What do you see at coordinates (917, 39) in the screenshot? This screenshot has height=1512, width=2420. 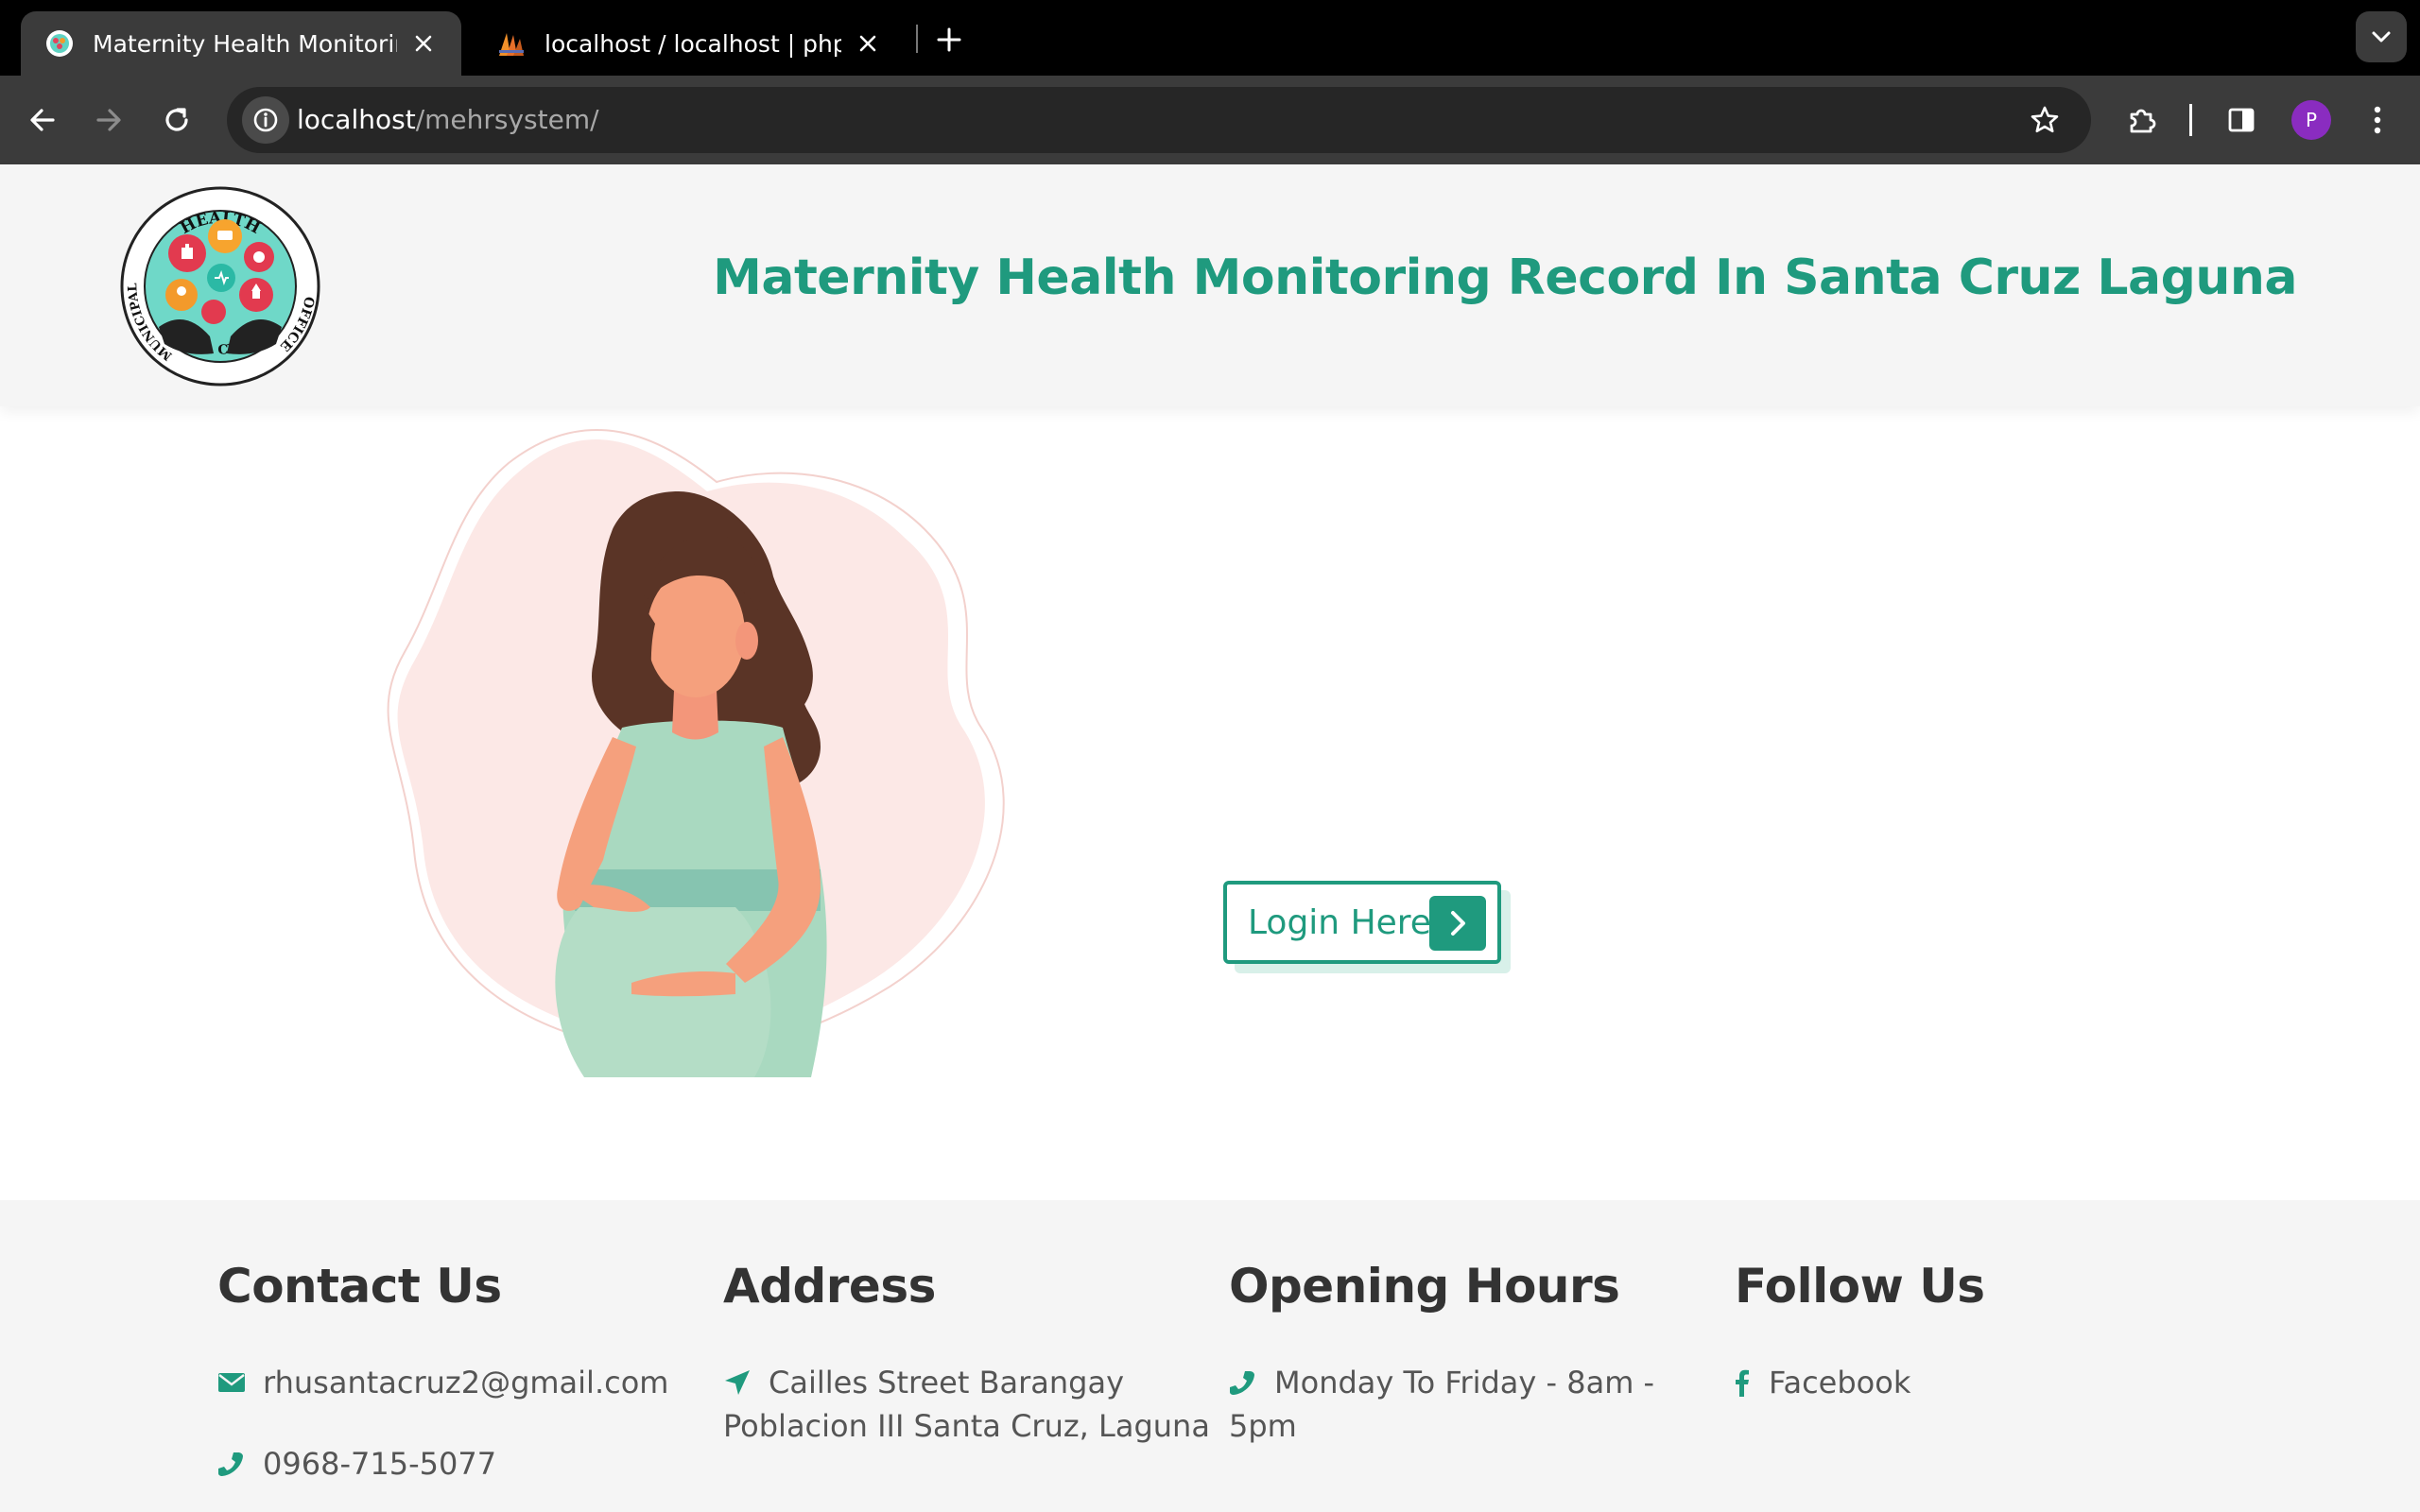 I see `tab-separator` at bounding box center [917, 39].